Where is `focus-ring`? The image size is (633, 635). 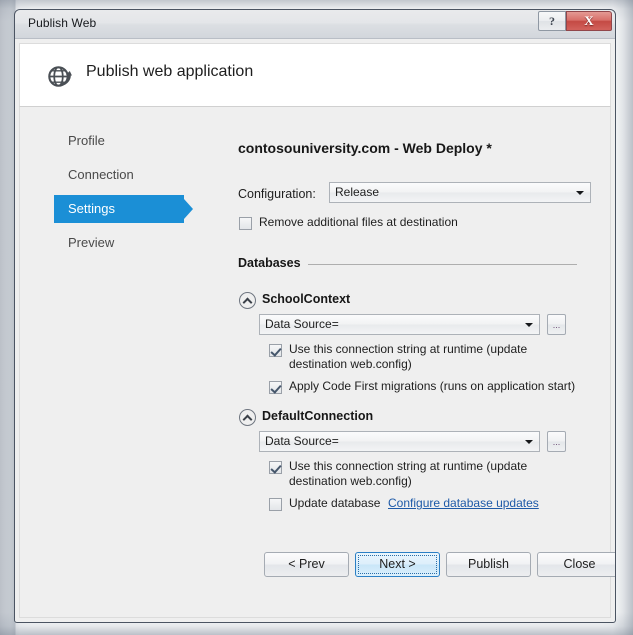 focus-ring is located at coordinates (397, 564).